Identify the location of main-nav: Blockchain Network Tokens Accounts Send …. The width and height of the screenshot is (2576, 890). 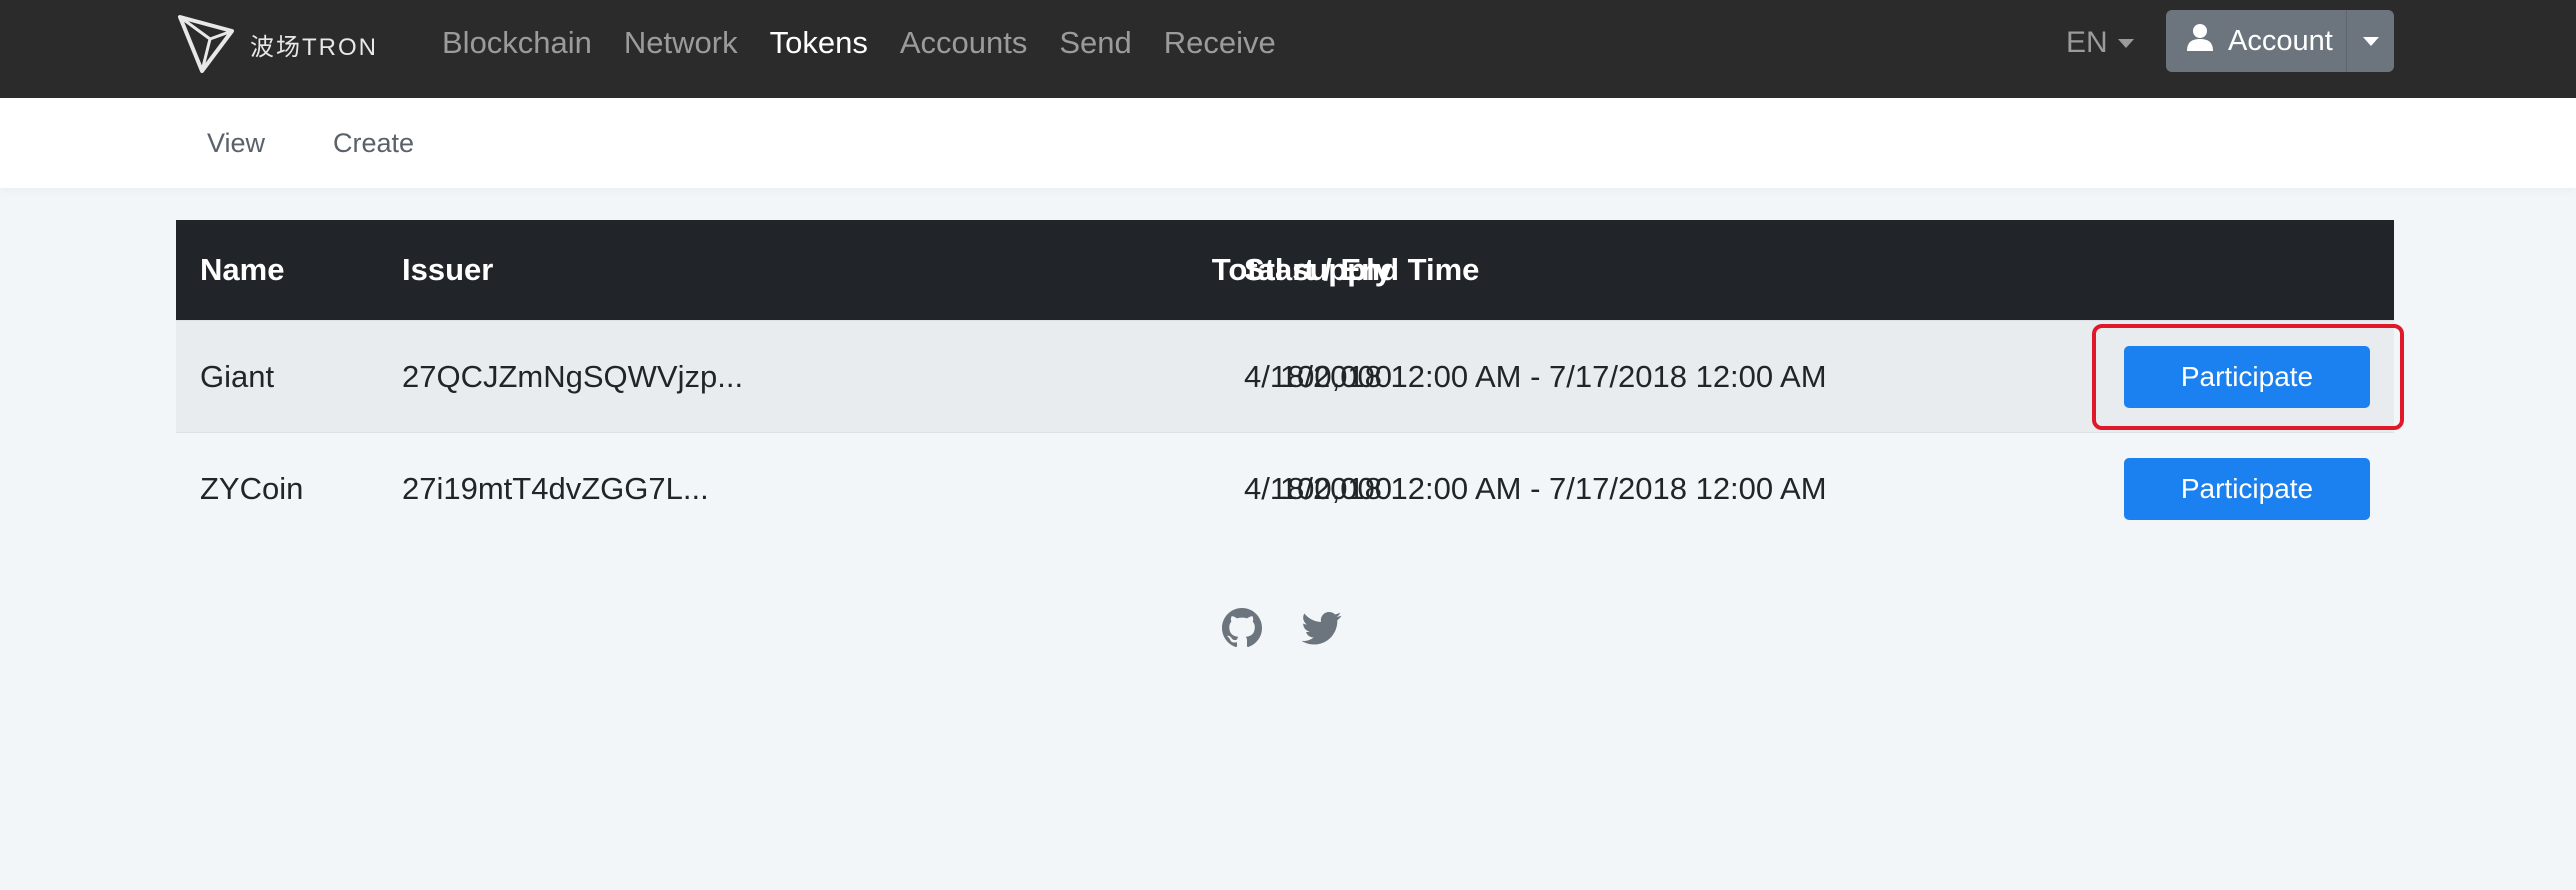
(875, 43).